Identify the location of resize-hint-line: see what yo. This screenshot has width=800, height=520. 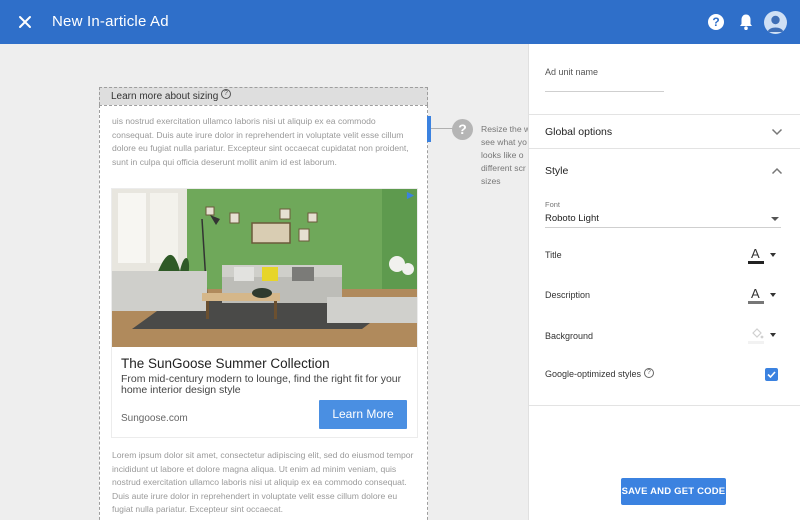
(504, 142).